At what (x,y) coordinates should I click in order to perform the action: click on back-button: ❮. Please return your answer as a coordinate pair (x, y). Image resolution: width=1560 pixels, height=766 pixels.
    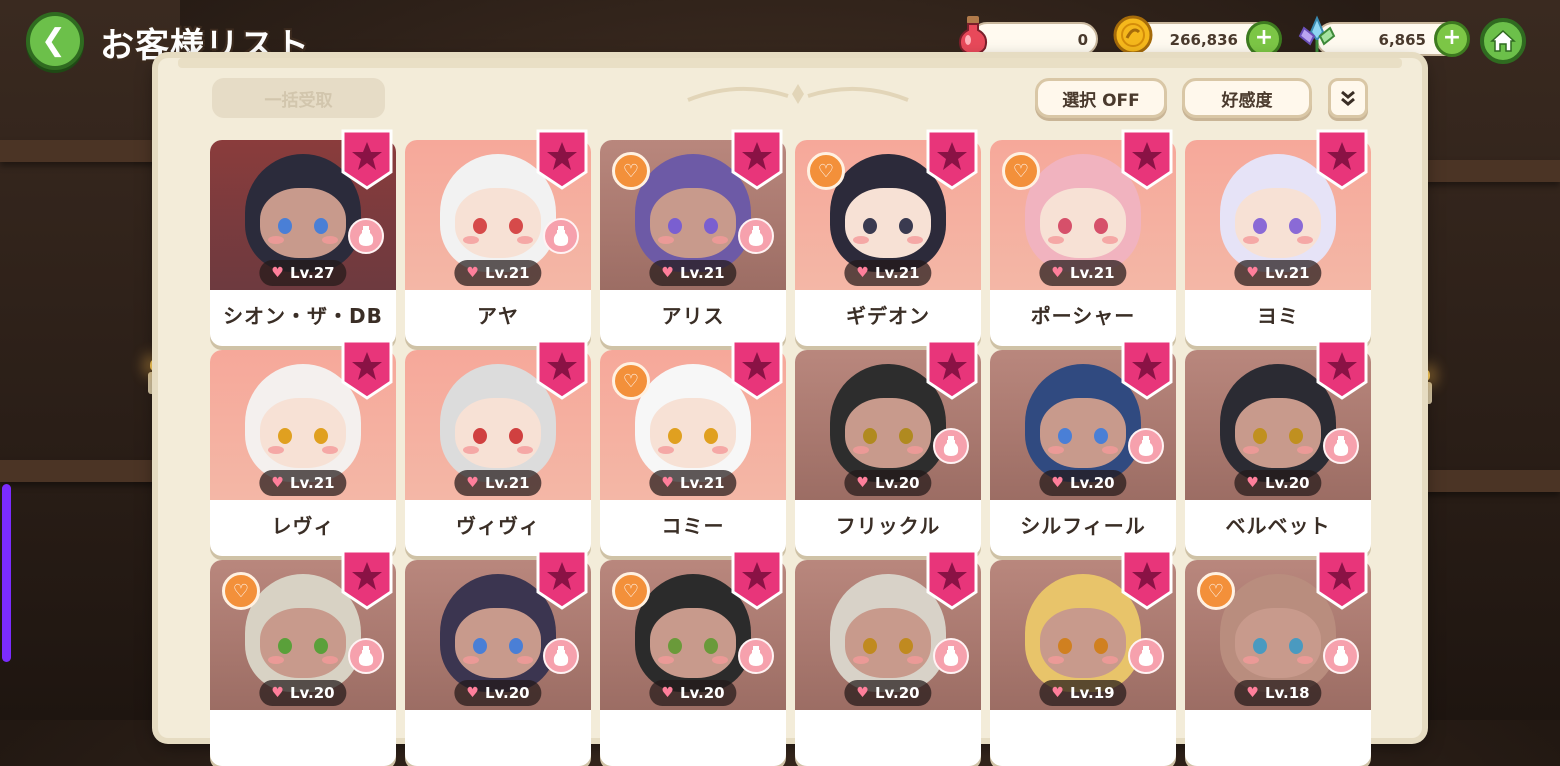
    Looking at the image, I should click on (55, 41).